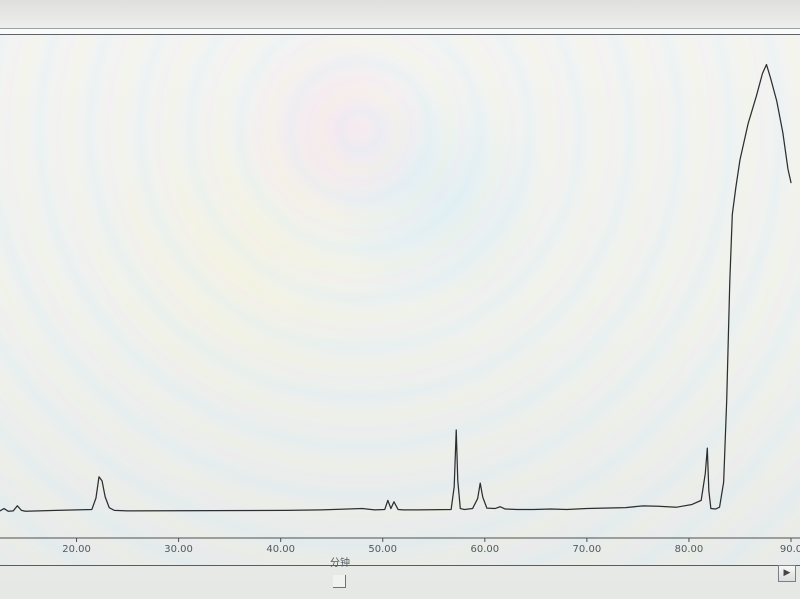  What do you see at coordinates (382, 549) in the screenshot?
I see `x-axis-tick-label: 50.00` at bounding box center [382, 549].